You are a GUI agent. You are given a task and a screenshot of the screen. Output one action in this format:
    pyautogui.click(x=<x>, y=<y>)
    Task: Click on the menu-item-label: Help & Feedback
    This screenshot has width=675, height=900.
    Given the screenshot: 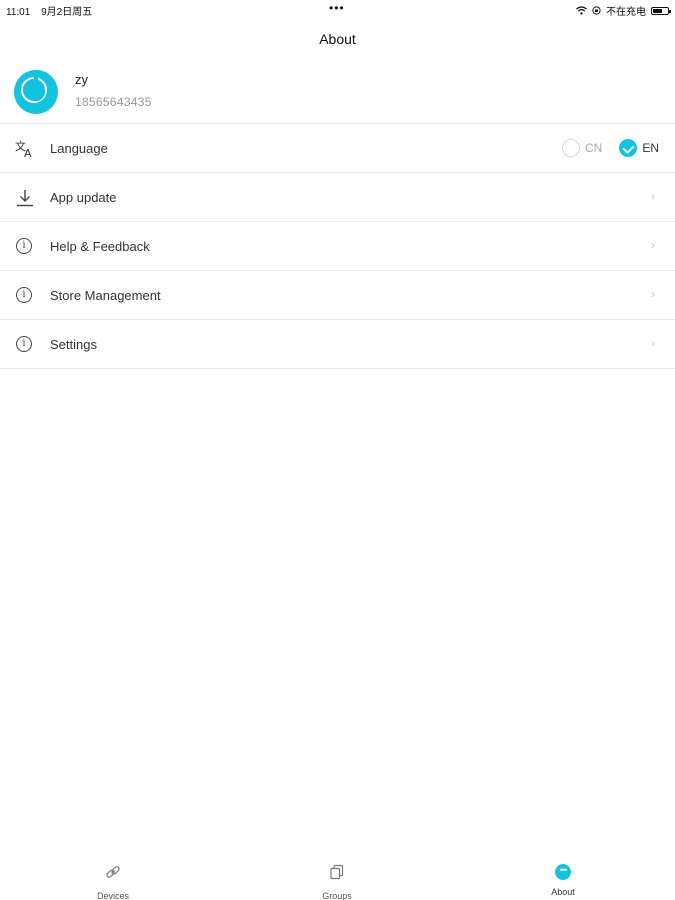 What is the action you would take?
    pyautogui.click(x=100, y=246)
    